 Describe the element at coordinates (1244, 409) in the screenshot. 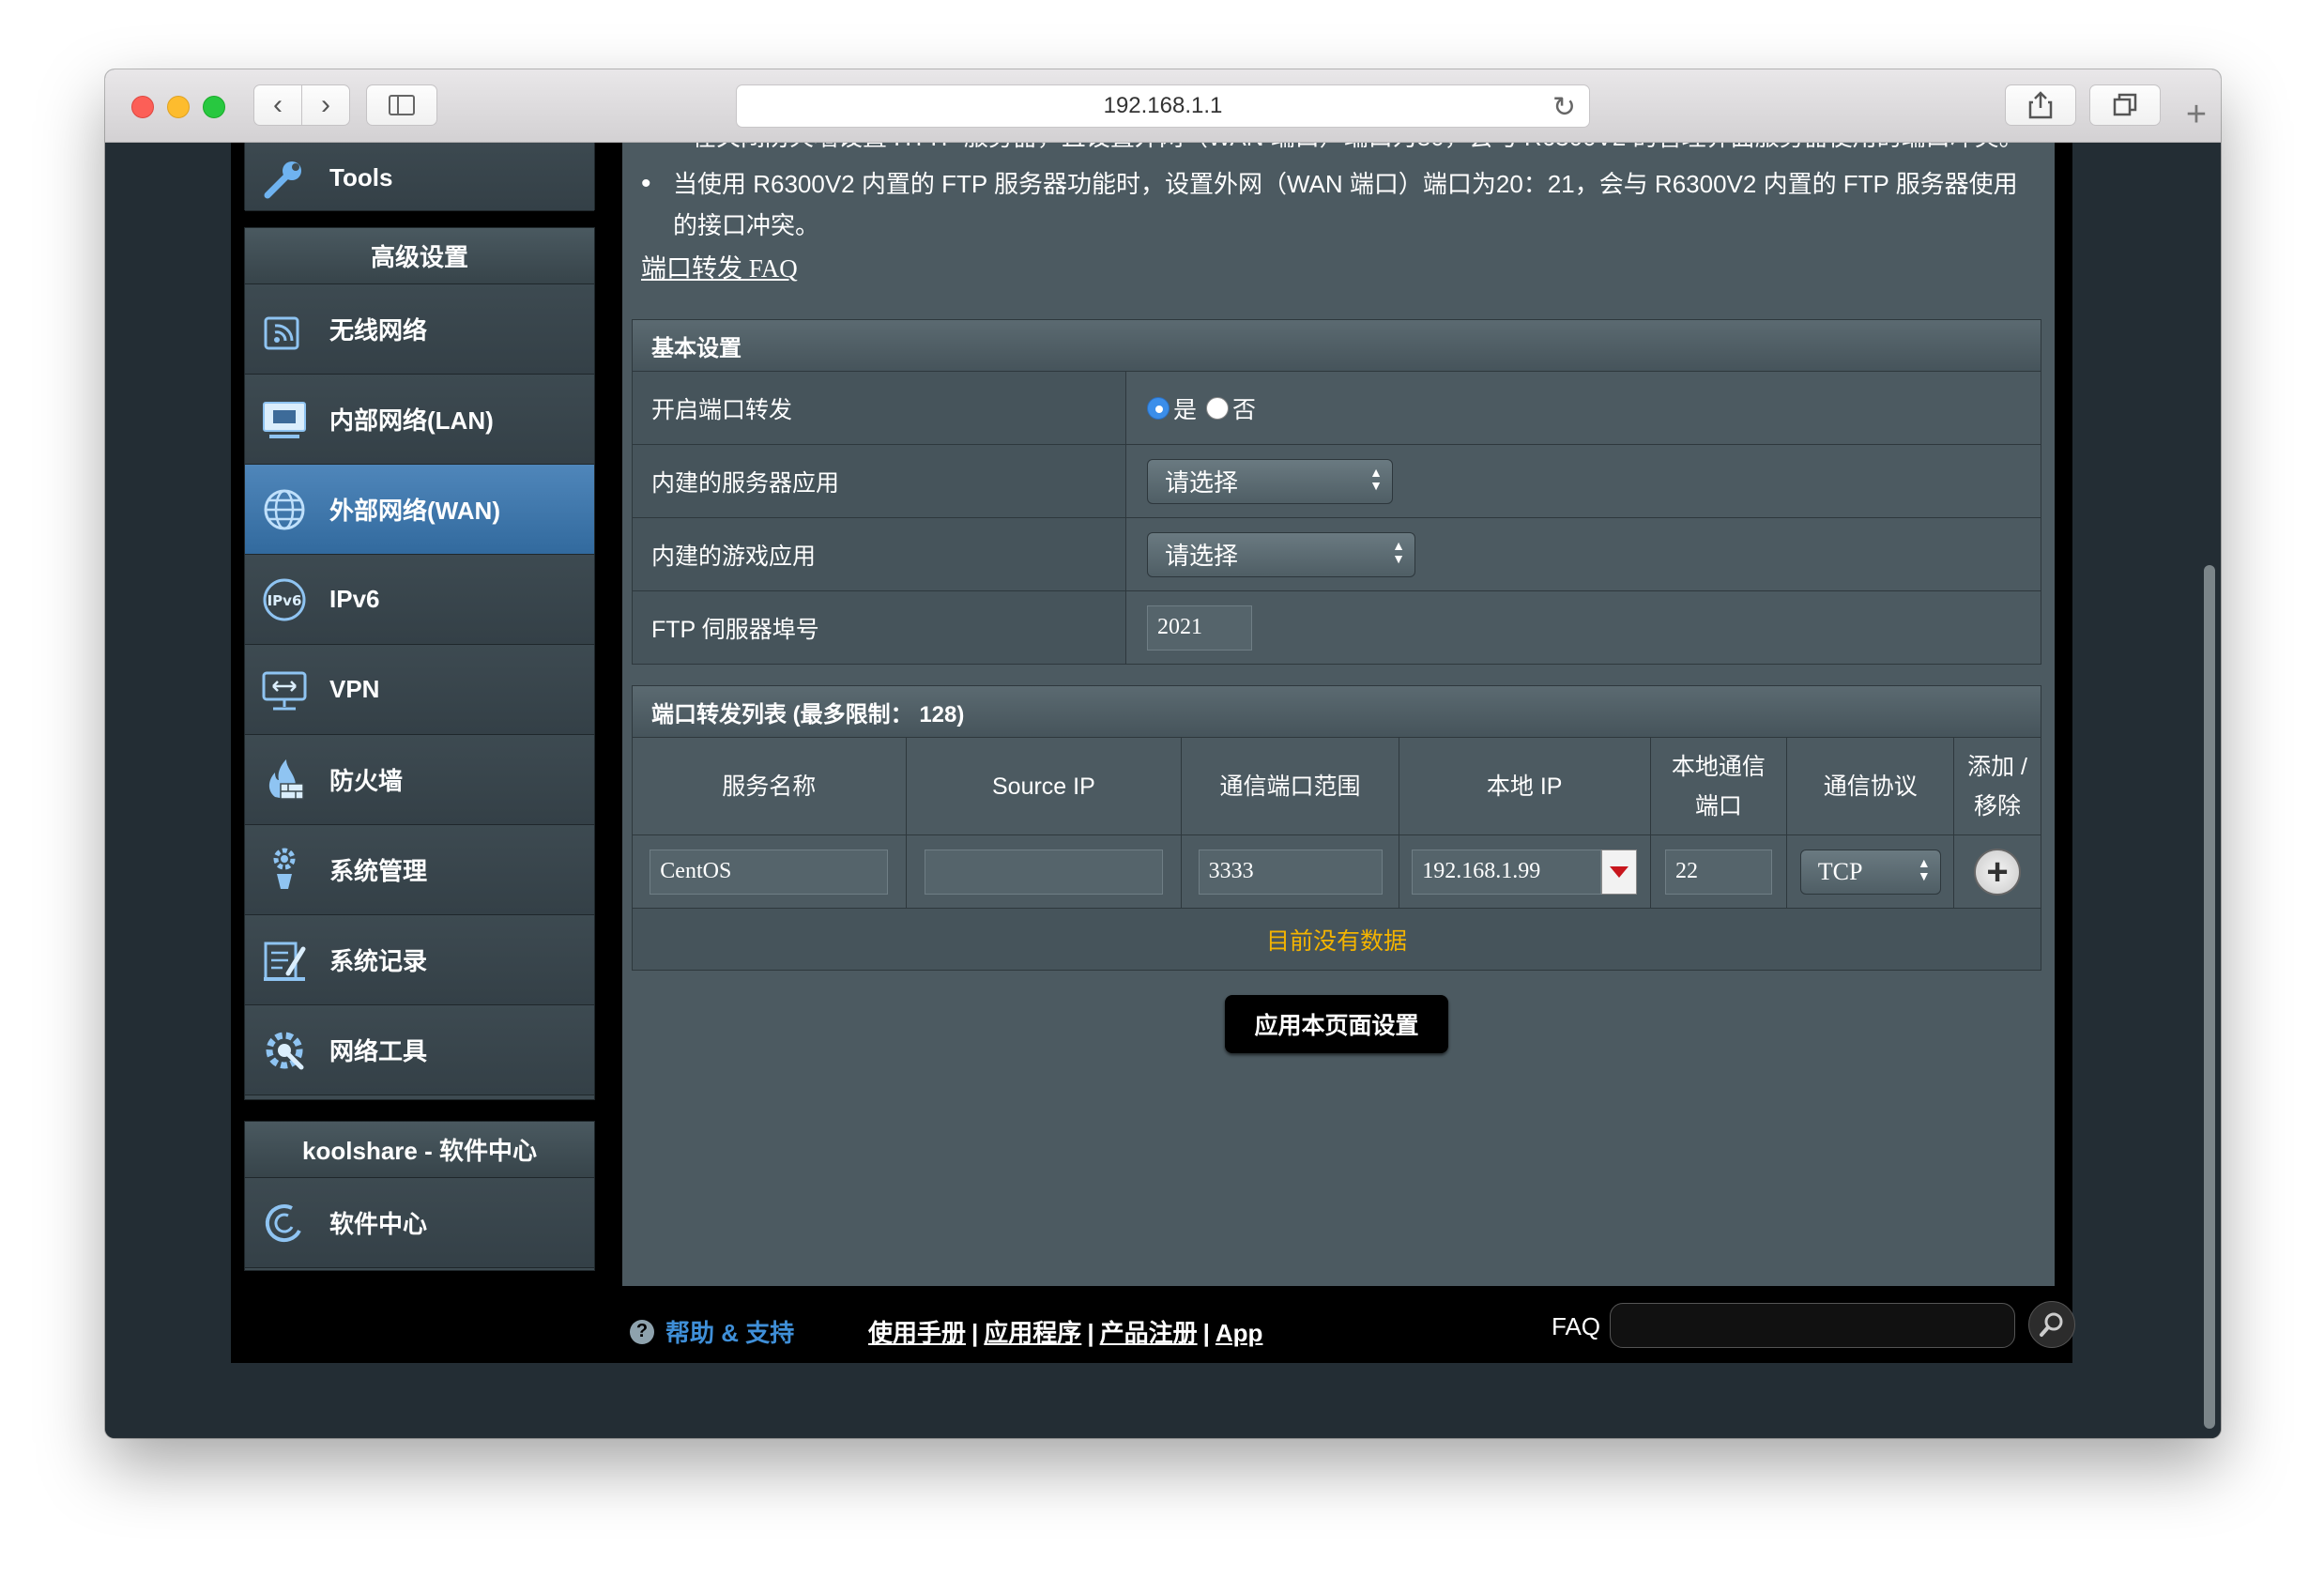

I see `radio-no-label: 否` at that location.